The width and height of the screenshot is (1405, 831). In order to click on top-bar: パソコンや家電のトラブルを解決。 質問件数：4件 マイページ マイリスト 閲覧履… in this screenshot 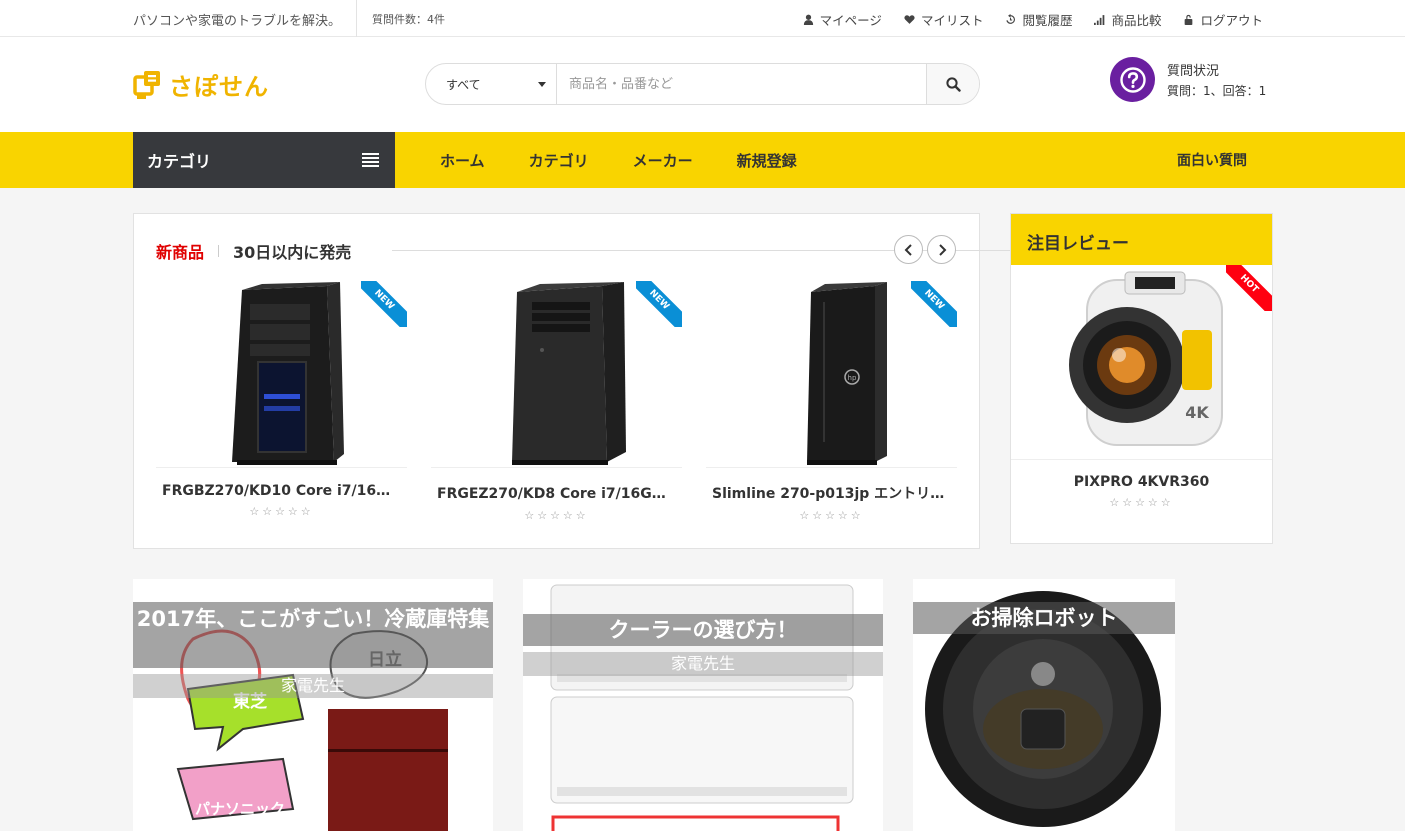, I will do `click(702, 18)`.